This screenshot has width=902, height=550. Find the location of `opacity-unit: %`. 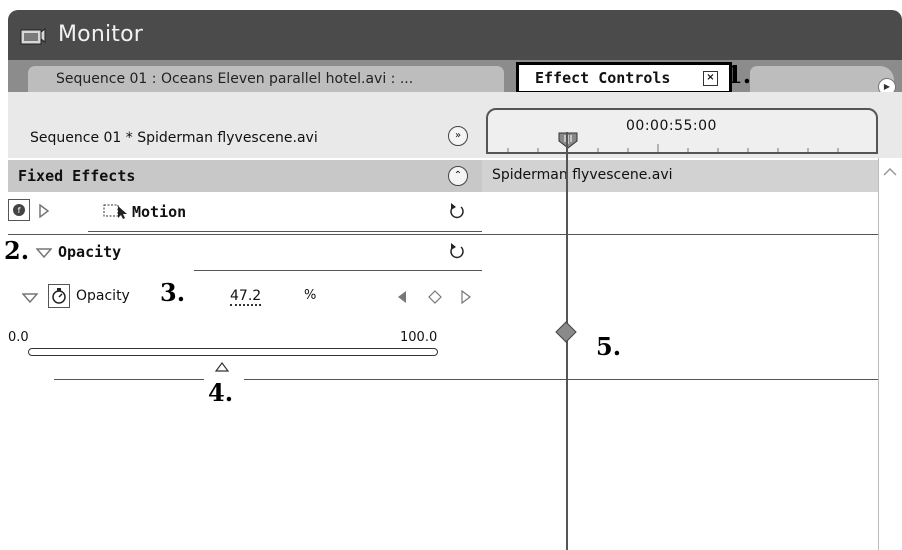

opacity-unit: % is located at coordinates (310, 295).